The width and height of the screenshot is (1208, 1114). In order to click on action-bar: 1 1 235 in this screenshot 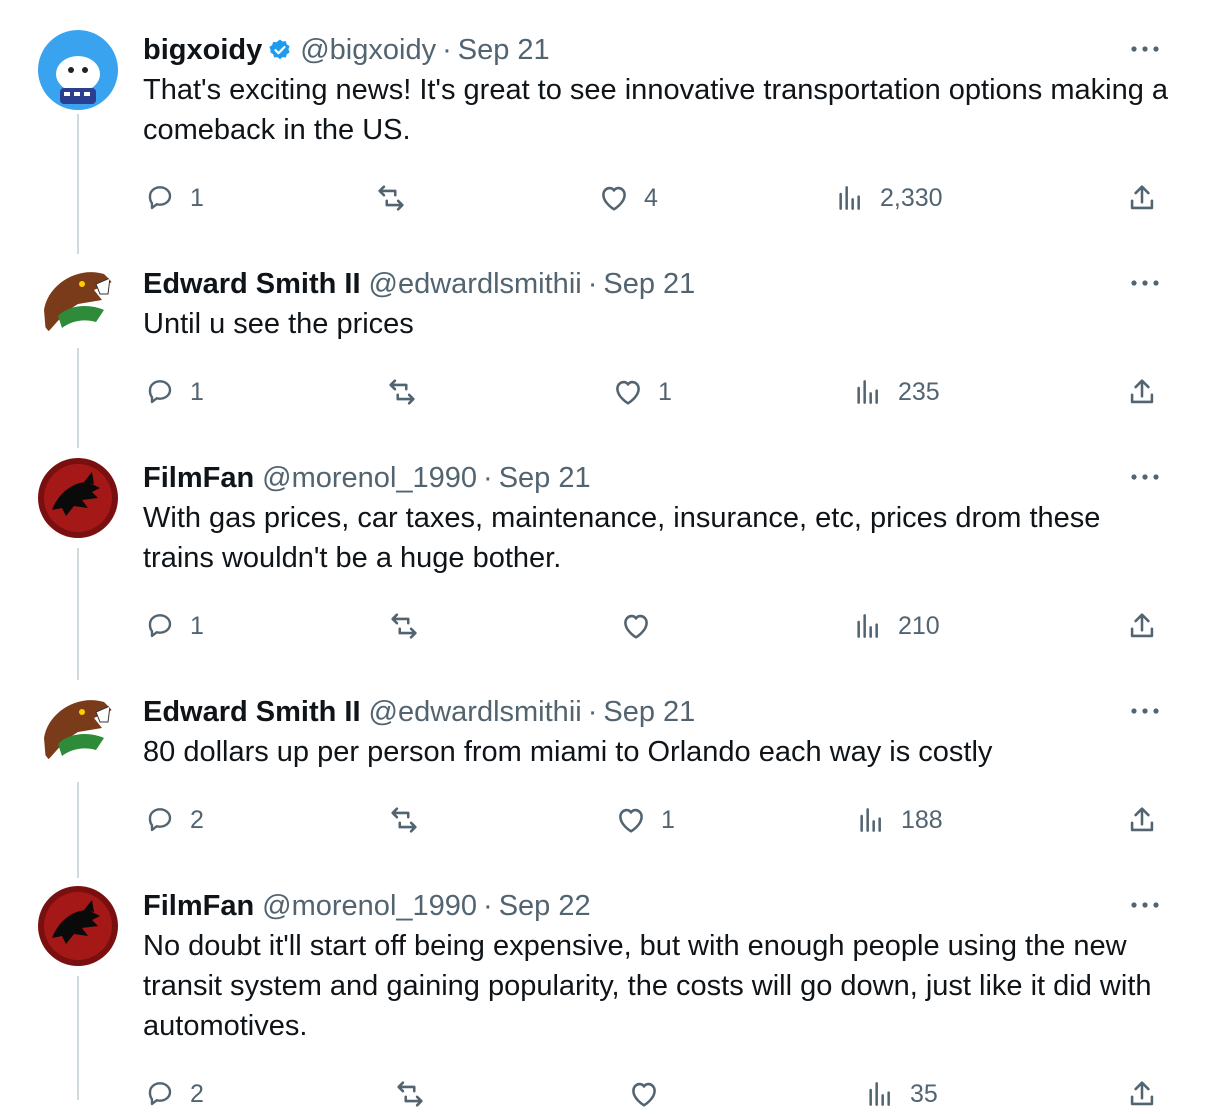, I will do `click(604, 392)`.